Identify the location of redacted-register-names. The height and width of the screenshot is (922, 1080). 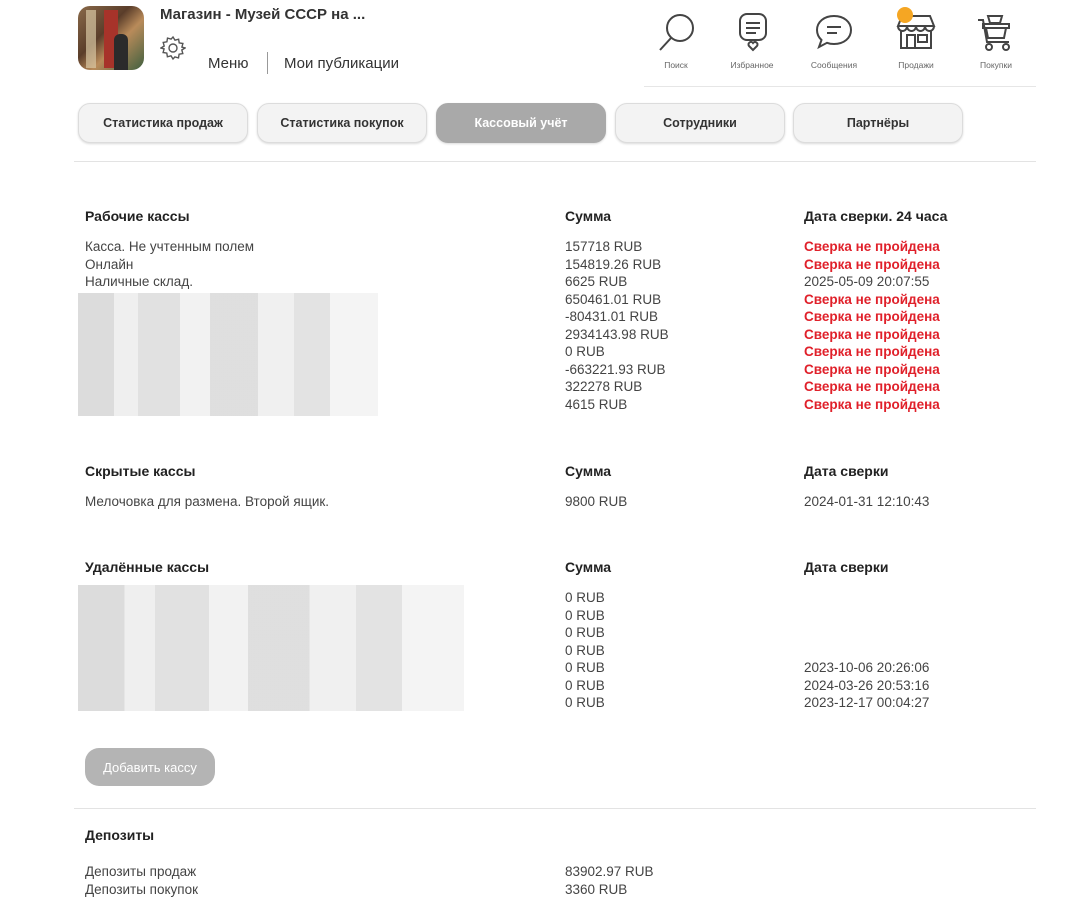
(228, 354).